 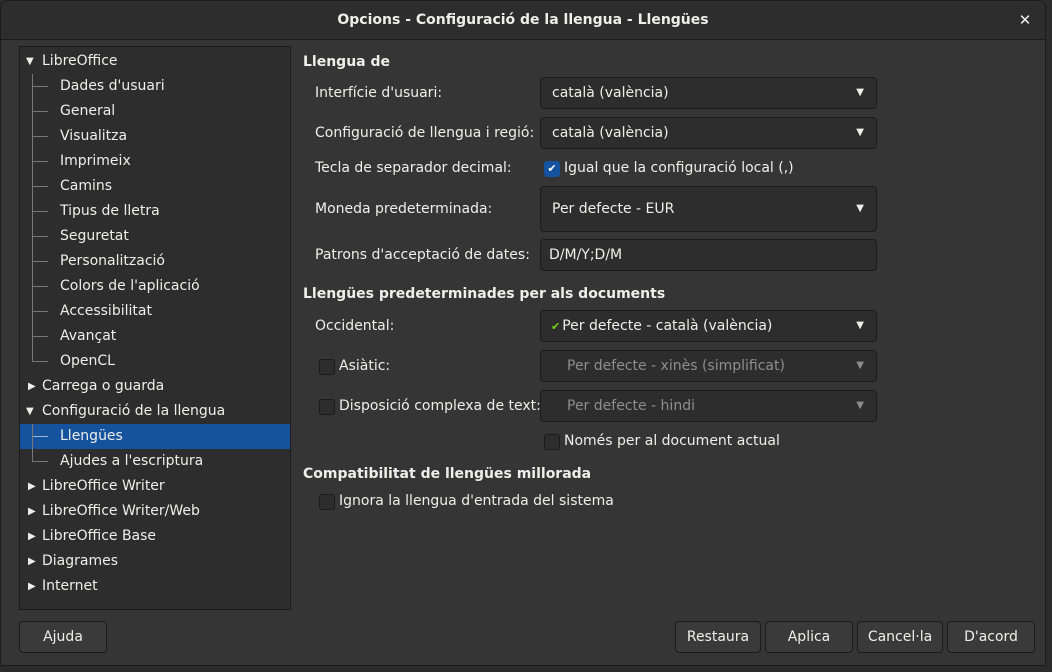 I want to click on tree-item-imprimeix: Imprimeix, so click(x=155, y=161).